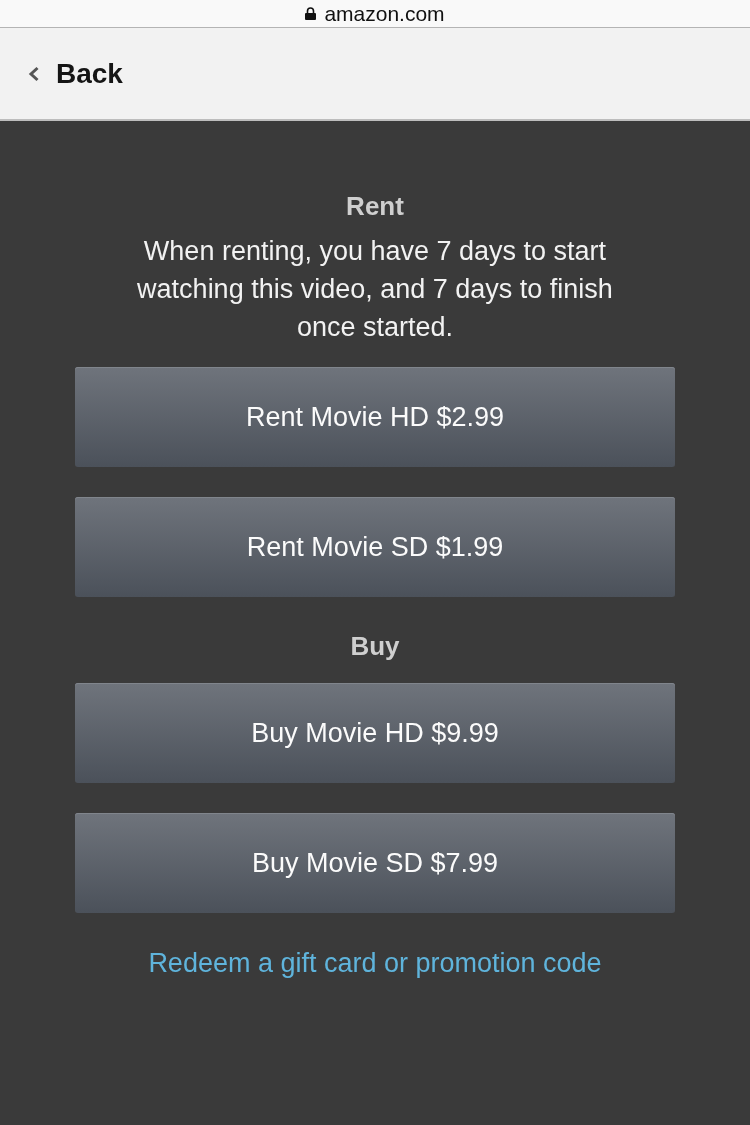 This screenshot has width=750, height=1125. Describe the element at coordinates (75, 73) in the screenshot. I see `back-button: Back` at that location.